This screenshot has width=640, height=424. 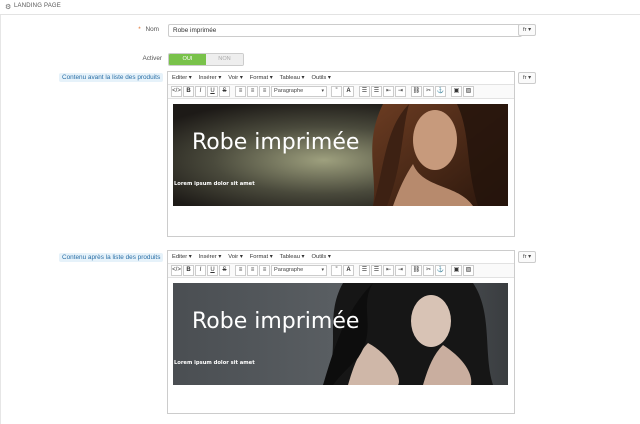 I want to click on section-title: LANDING PAGE, so click(x=37, y=6).